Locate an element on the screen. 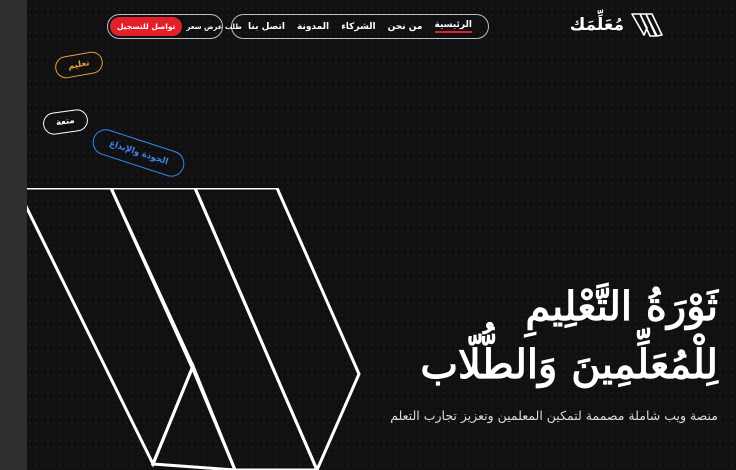 Image resolution: width=736 pixels, height=470 pixels. nav-item-blog: المدونة is located at coordinates (313, 27).